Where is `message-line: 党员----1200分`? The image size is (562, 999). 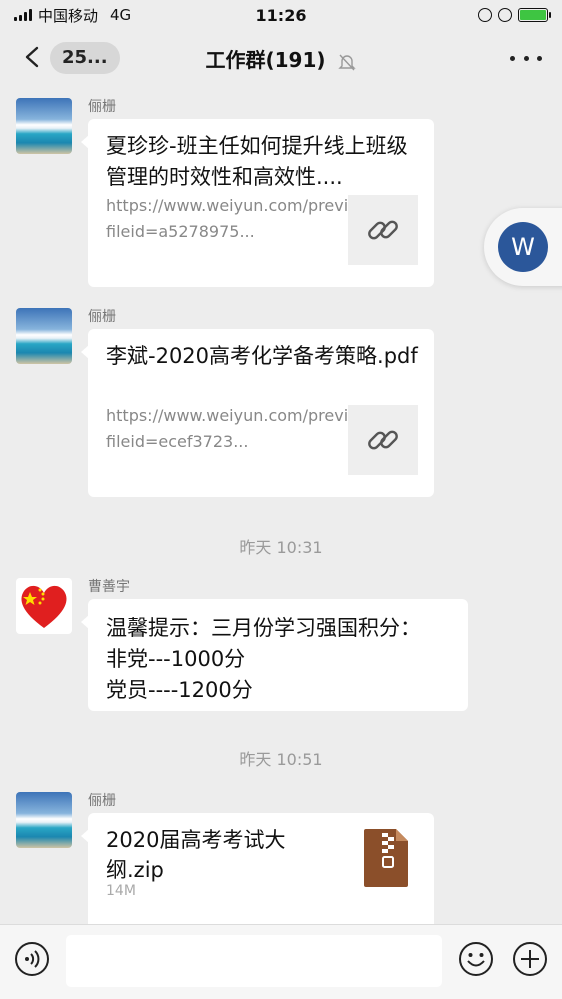 message-line: 党员----1200分 is located at coordinates (179, 690).